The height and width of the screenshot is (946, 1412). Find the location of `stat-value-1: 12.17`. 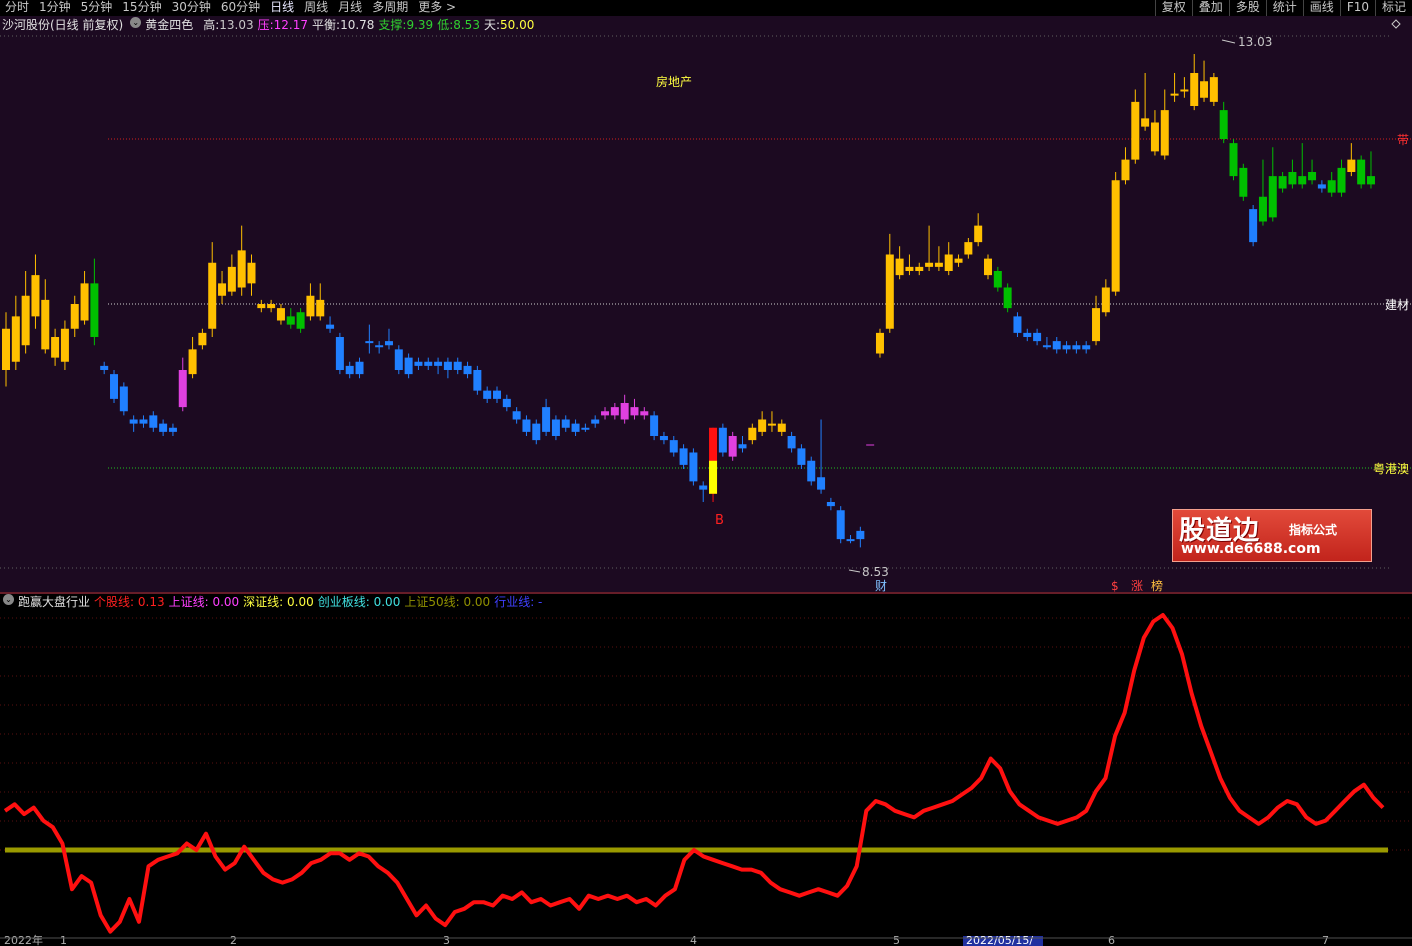

stat-value-1: 12.17 is located at coordinates (291, 25).